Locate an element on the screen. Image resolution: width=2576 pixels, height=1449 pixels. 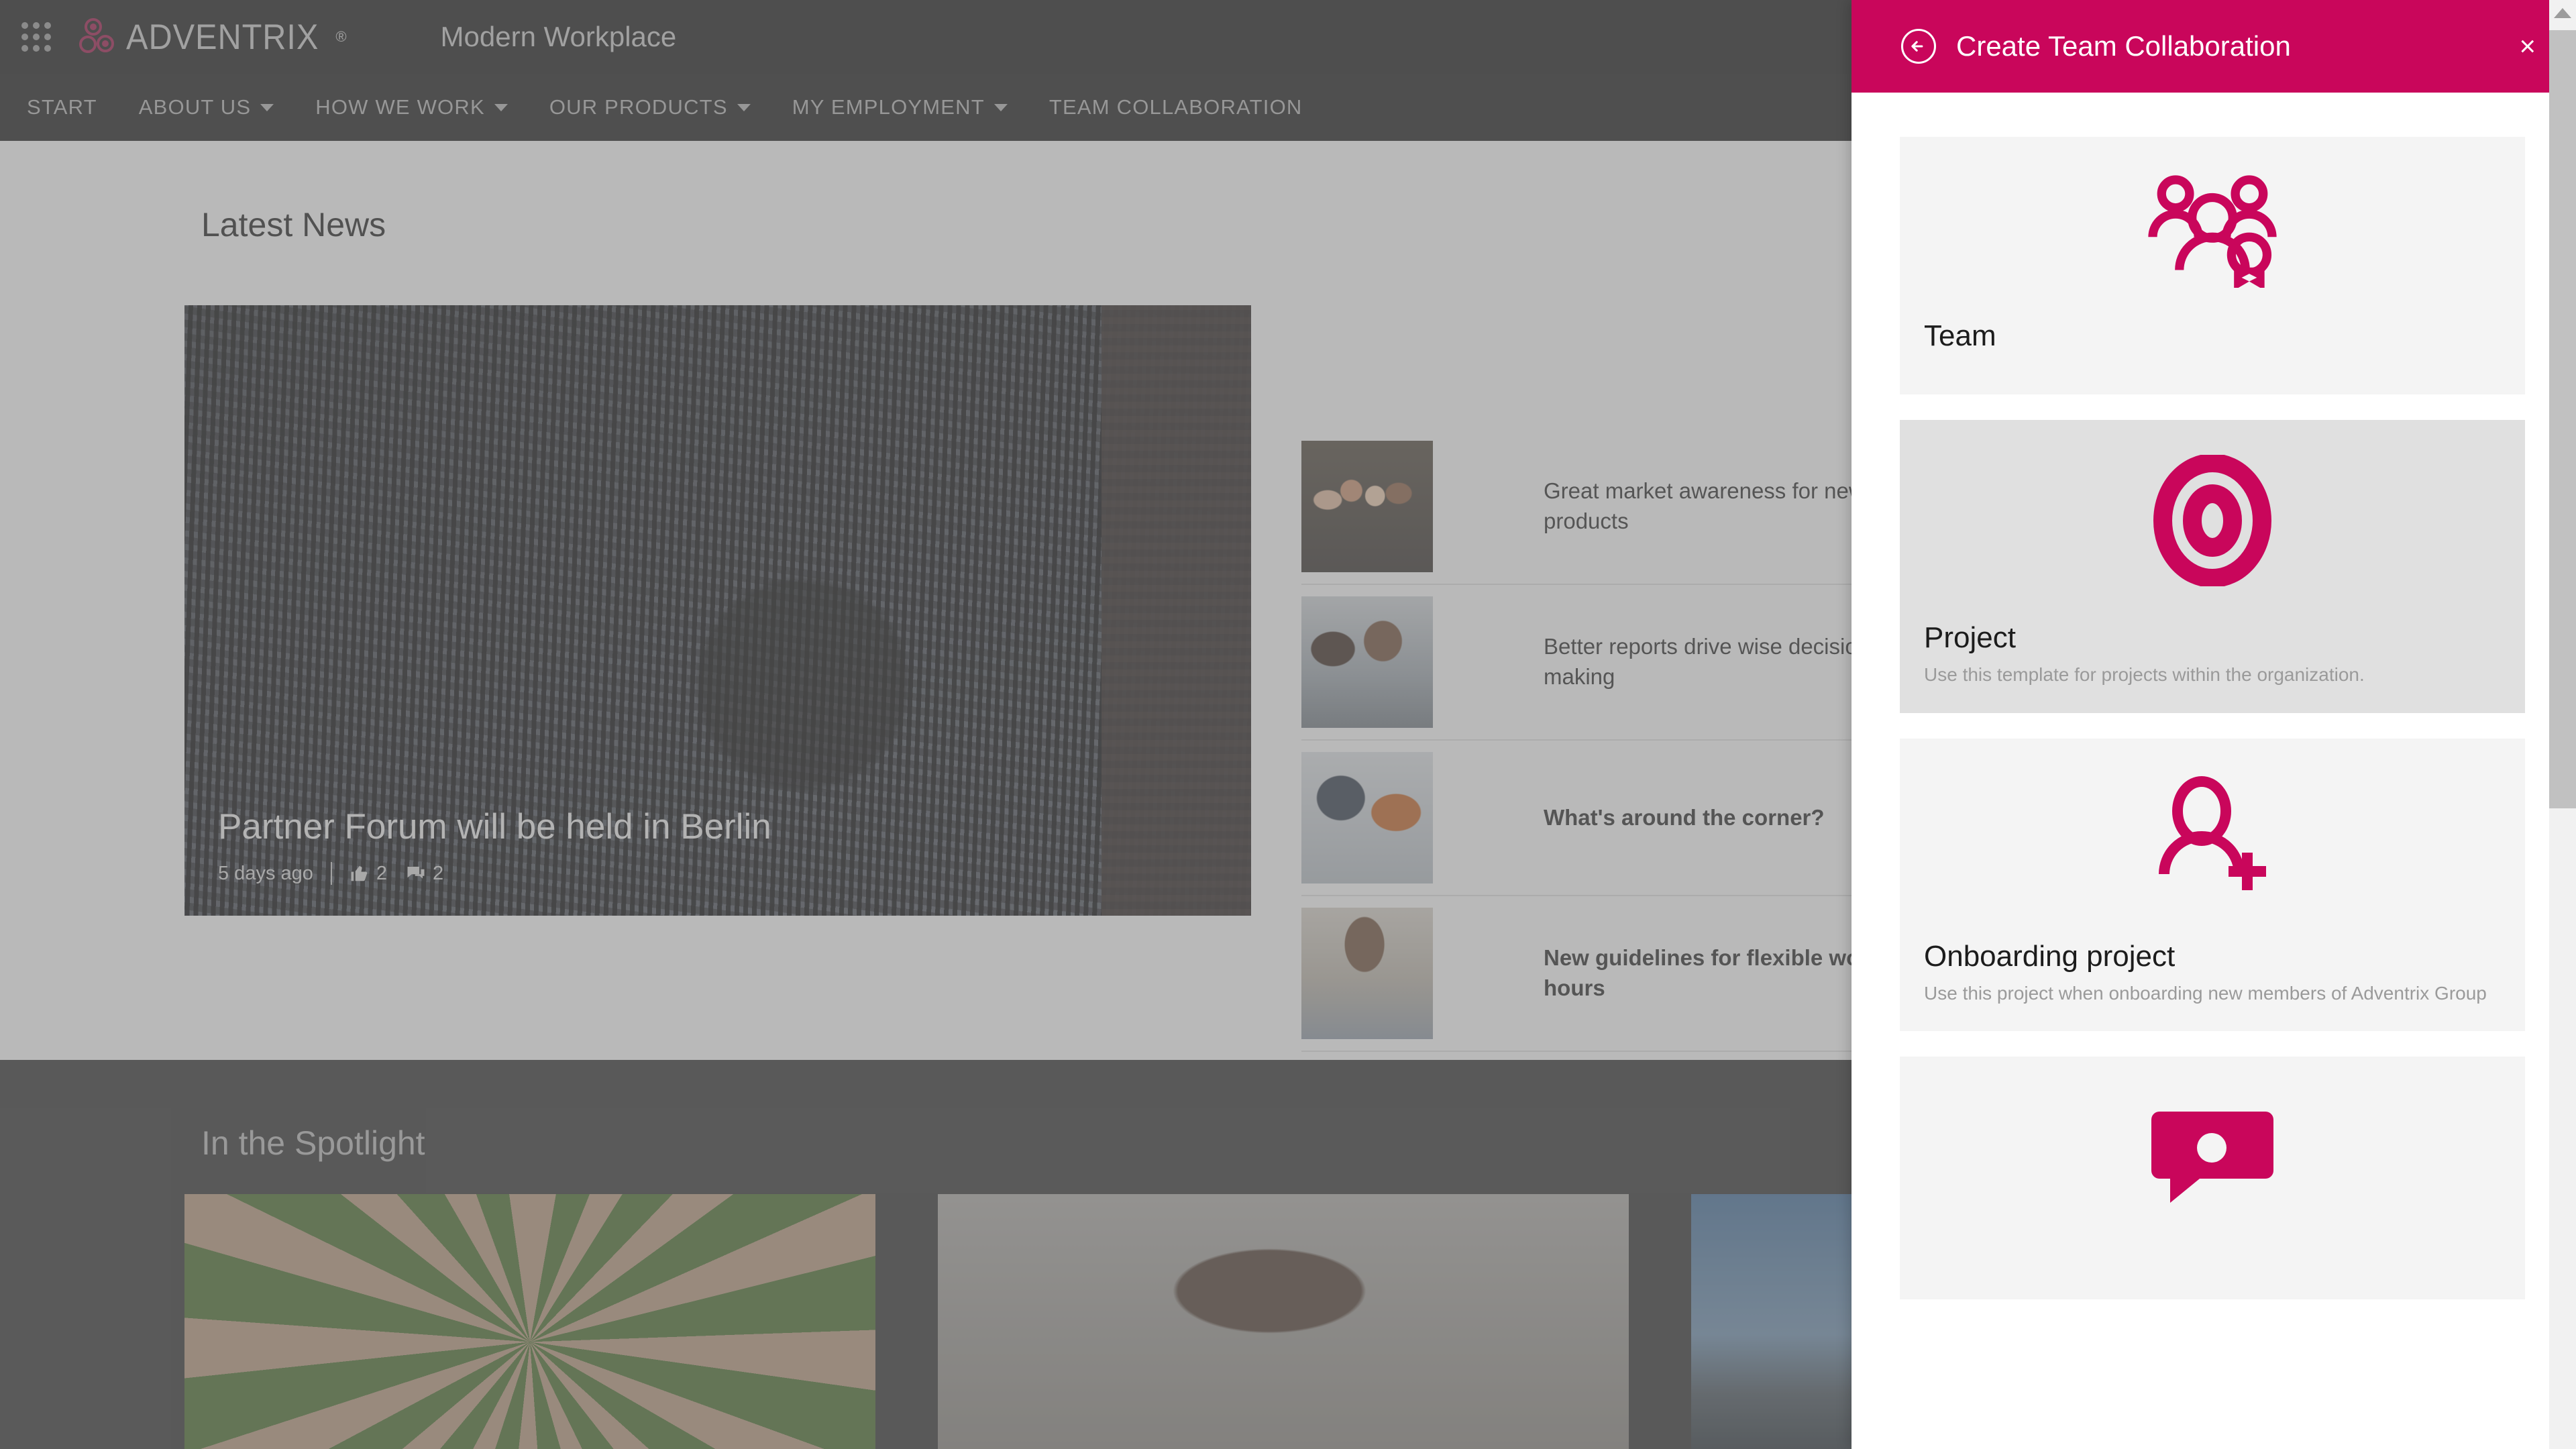
panel-header: Create Team Collaboration × is located at coordinates (2213, 46).